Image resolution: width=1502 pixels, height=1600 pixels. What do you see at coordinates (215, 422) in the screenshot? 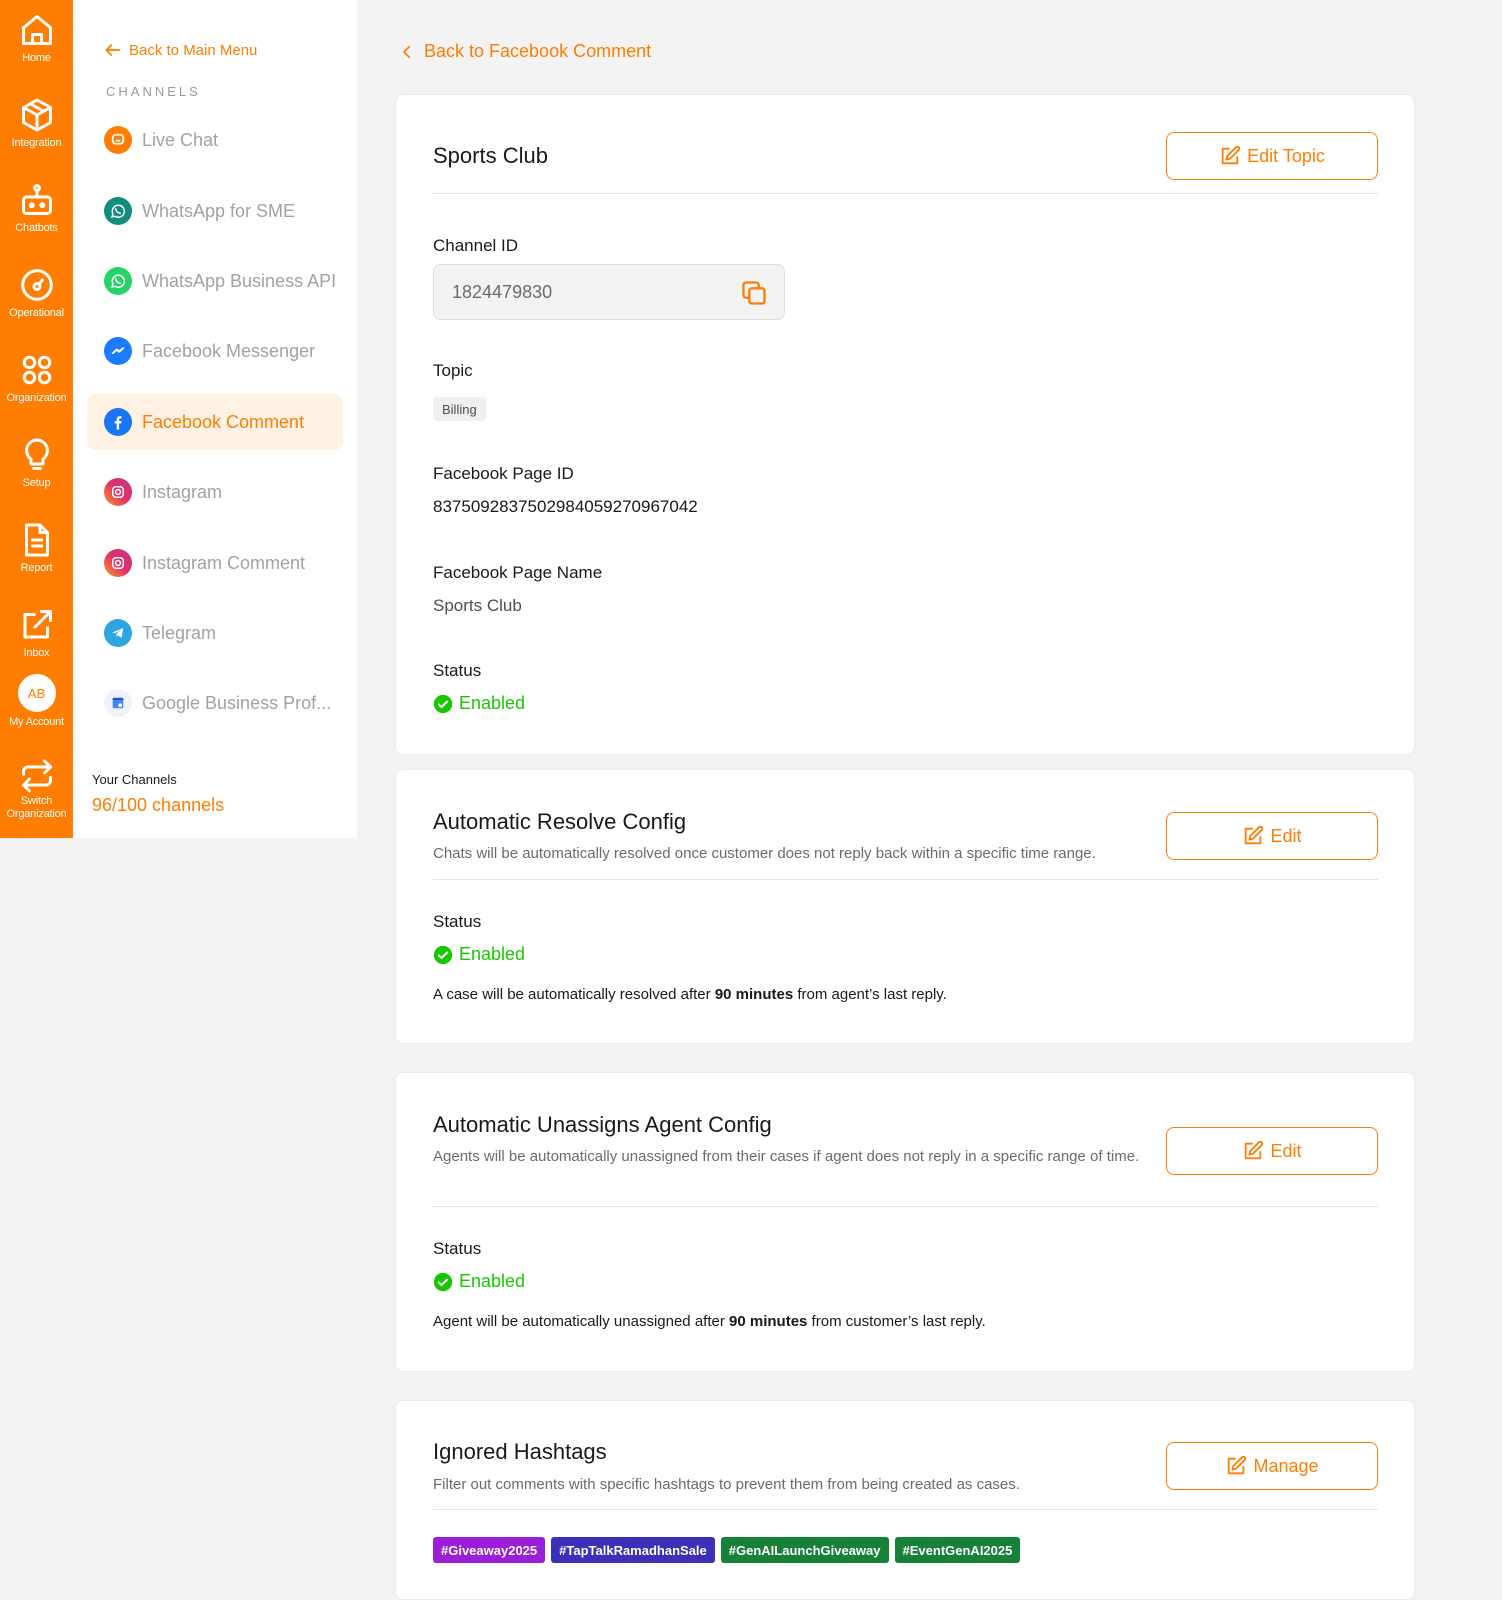
I see `sidebar-item-facebook-comment: Facebook Comment` at bounding box center [215, 422].